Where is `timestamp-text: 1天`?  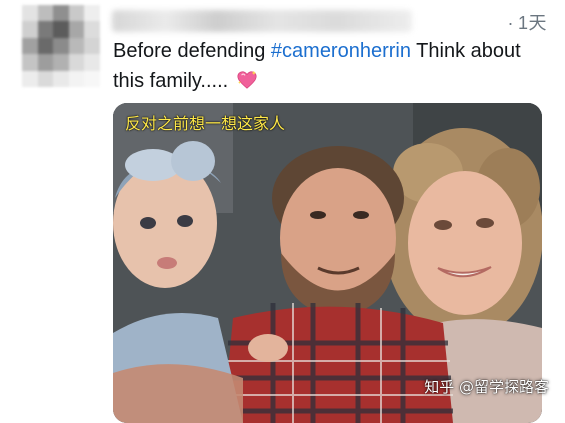 timestamp-text: 1天 is located at coordinates (532, 23).